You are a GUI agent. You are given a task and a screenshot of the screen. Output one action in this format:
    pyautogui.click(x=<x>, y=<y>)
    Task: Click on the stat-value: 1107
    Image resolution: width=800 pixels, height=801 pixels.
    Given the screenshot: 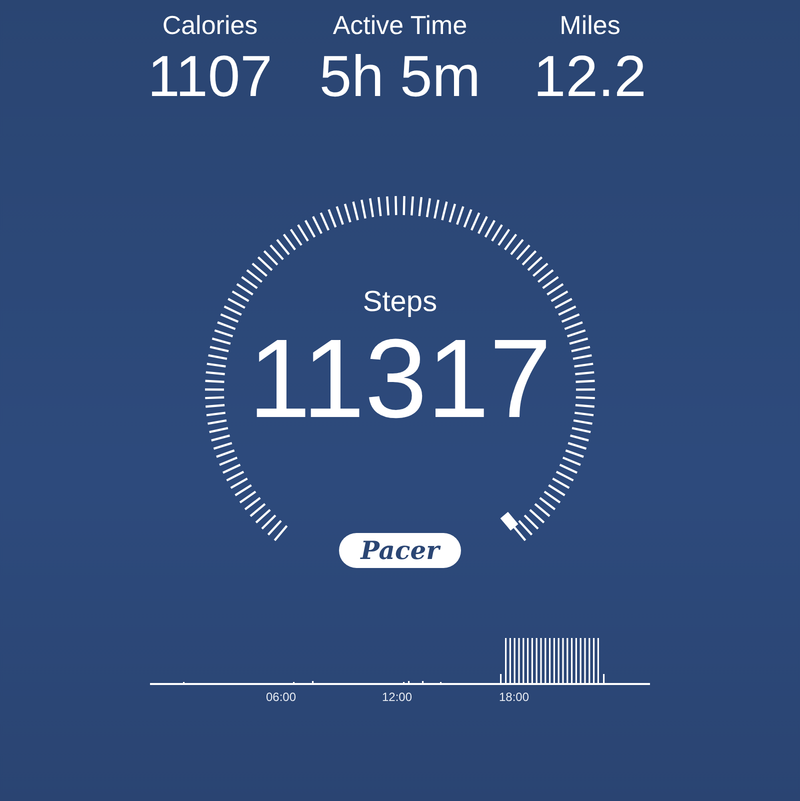 What is the action you would take?
    pyautogui.click(x=210, y=77)
    